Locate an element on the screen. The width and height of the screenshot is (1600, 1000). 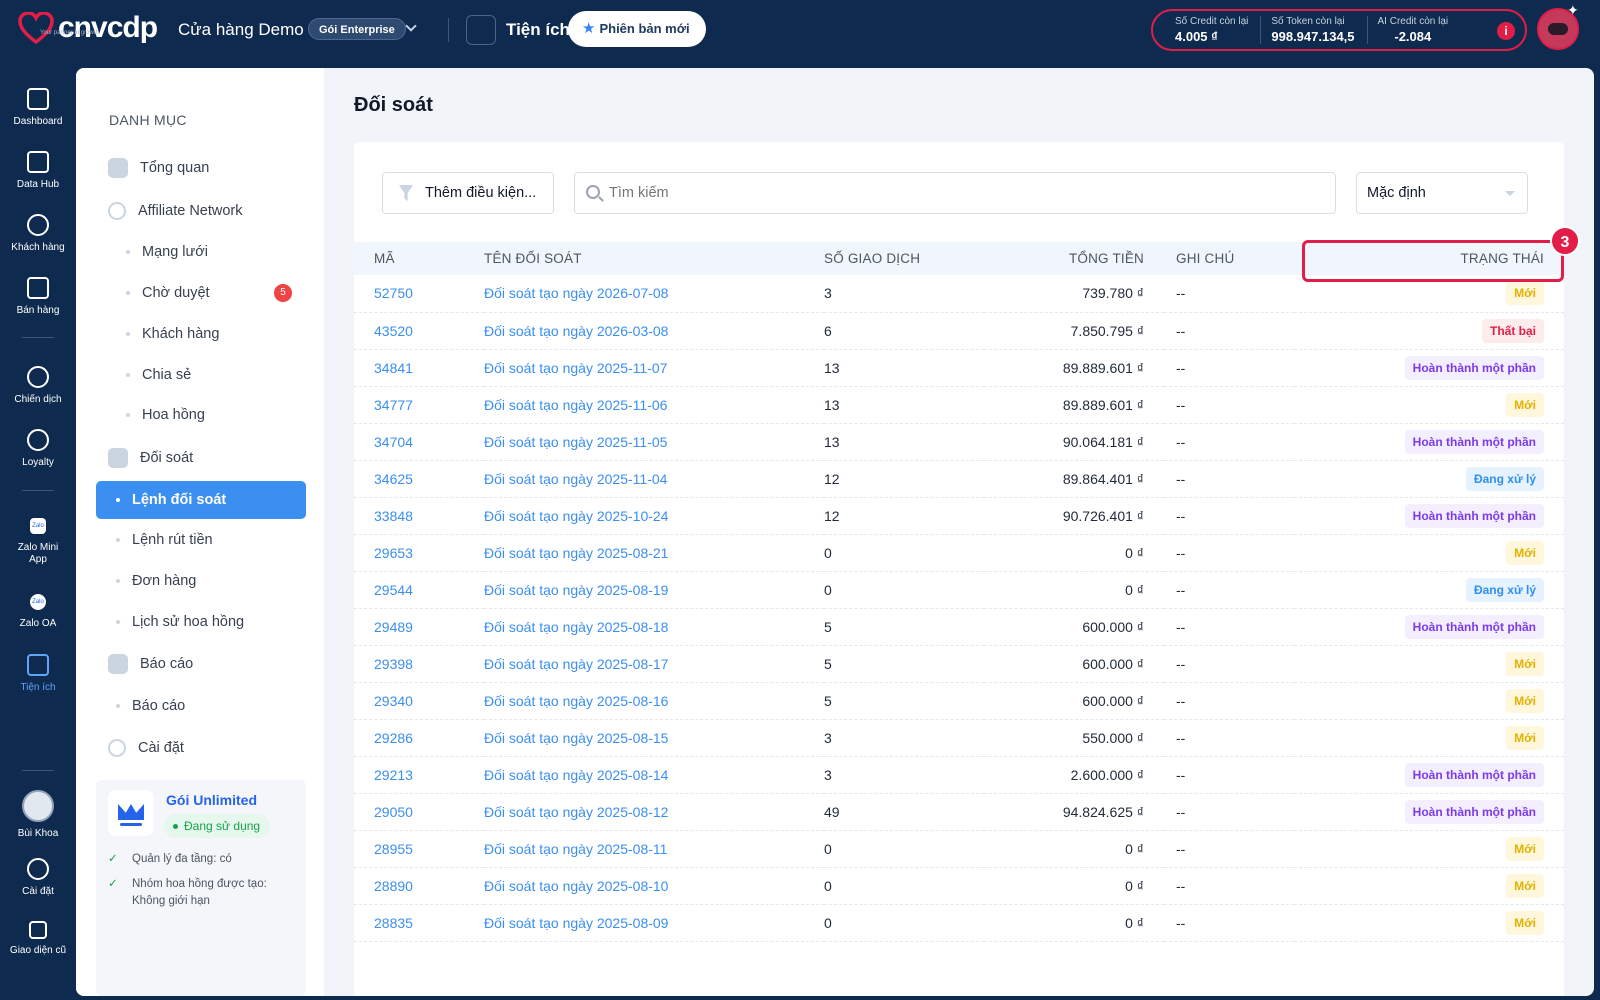
row-name: Đối soát tạo ngày 2025-11-04 is located at coordinates (654, 479).